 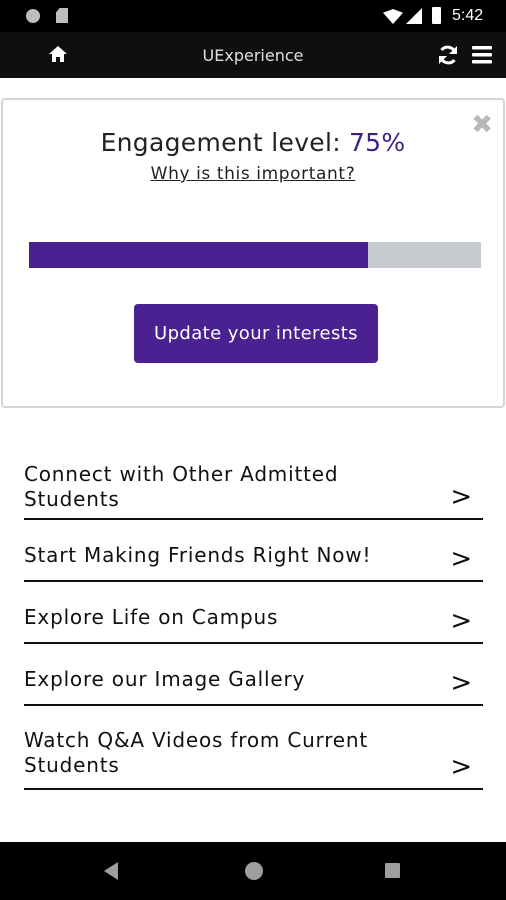 I want to click on app-title: UExperience, so click(x=253, y=55).